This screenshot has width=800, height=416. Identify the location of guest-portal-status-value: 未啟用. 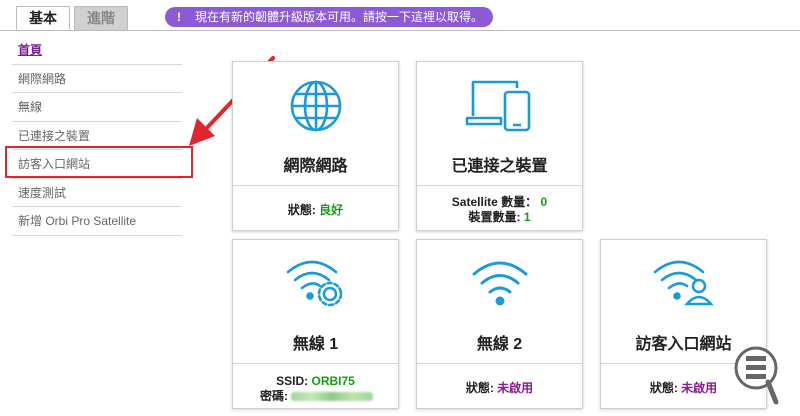
(699, 388).